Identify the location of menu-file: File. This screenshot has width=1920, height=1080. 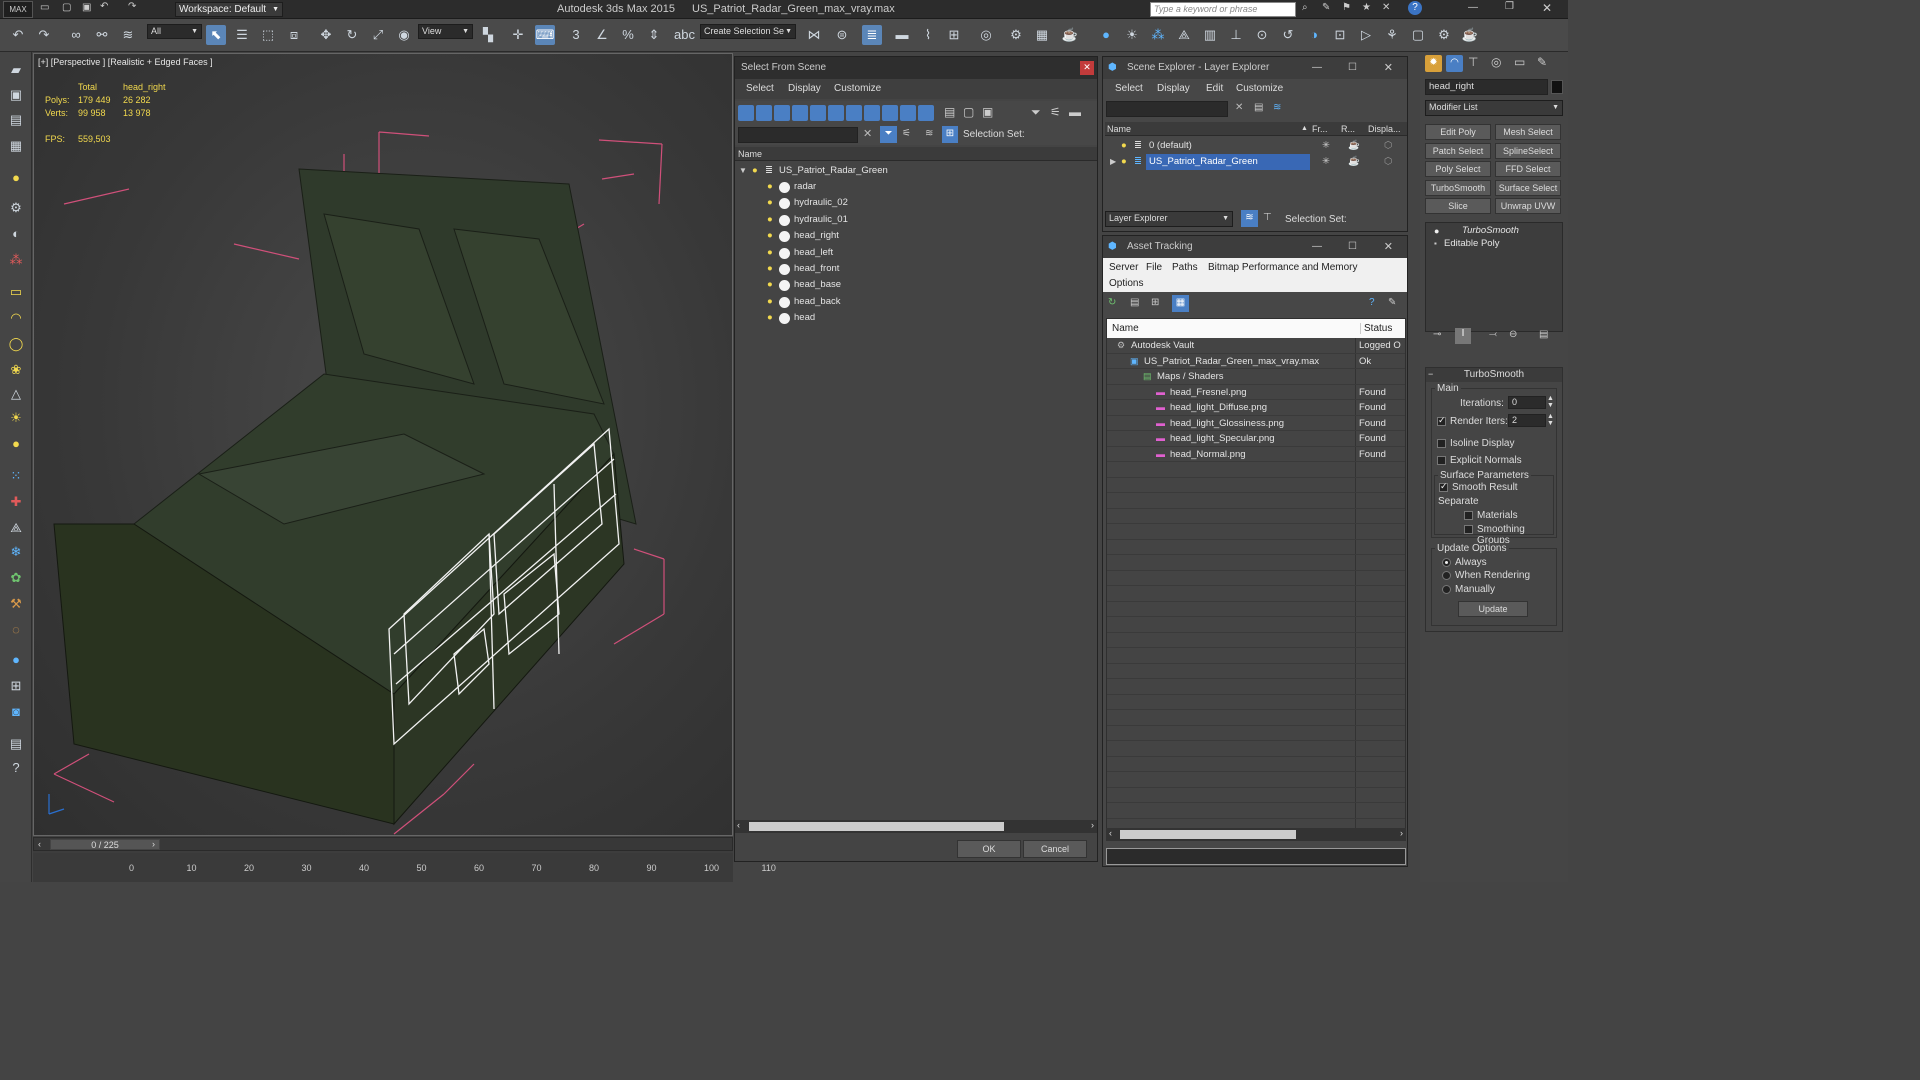
(1154, 267).